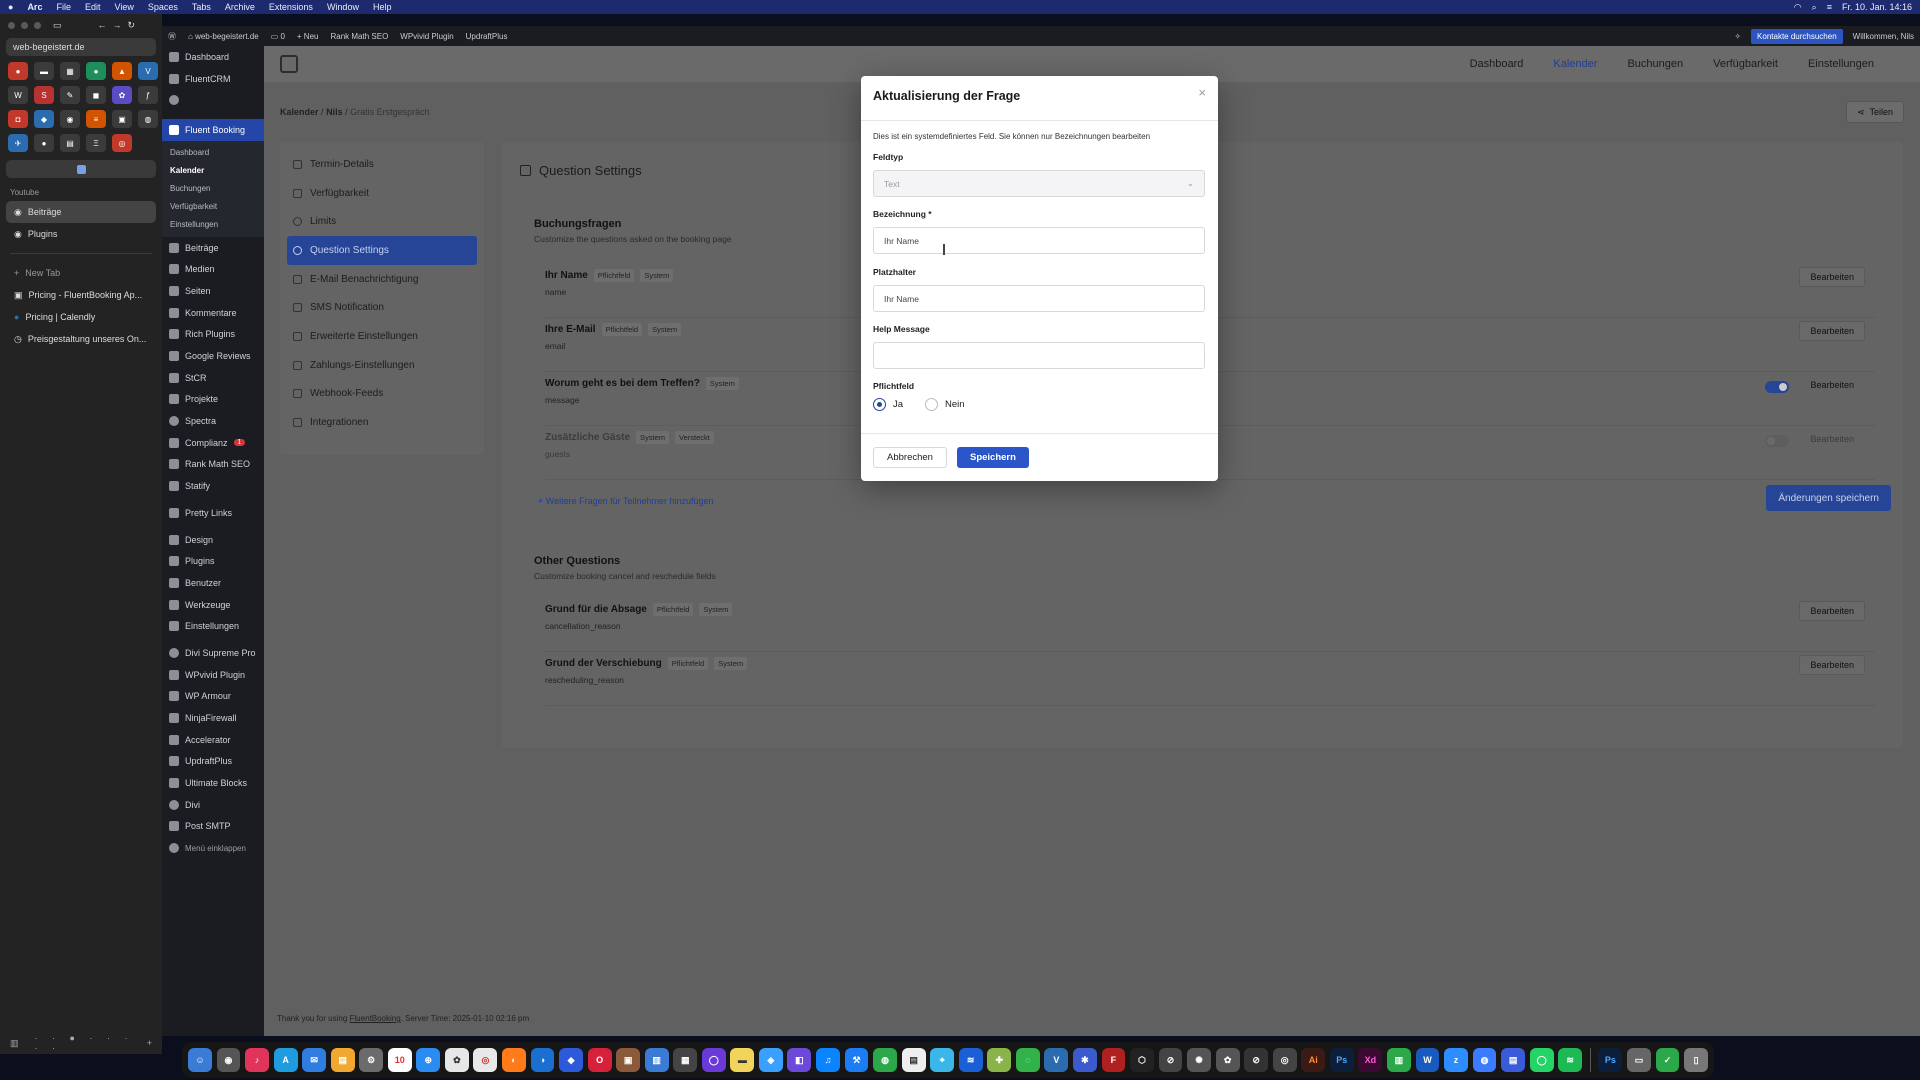 The image size is (1920, 1080). What do you see at coordinates (599, 1060) in the screenshot?
I see `opera-icon: O` at bounding box center [599, 1060].